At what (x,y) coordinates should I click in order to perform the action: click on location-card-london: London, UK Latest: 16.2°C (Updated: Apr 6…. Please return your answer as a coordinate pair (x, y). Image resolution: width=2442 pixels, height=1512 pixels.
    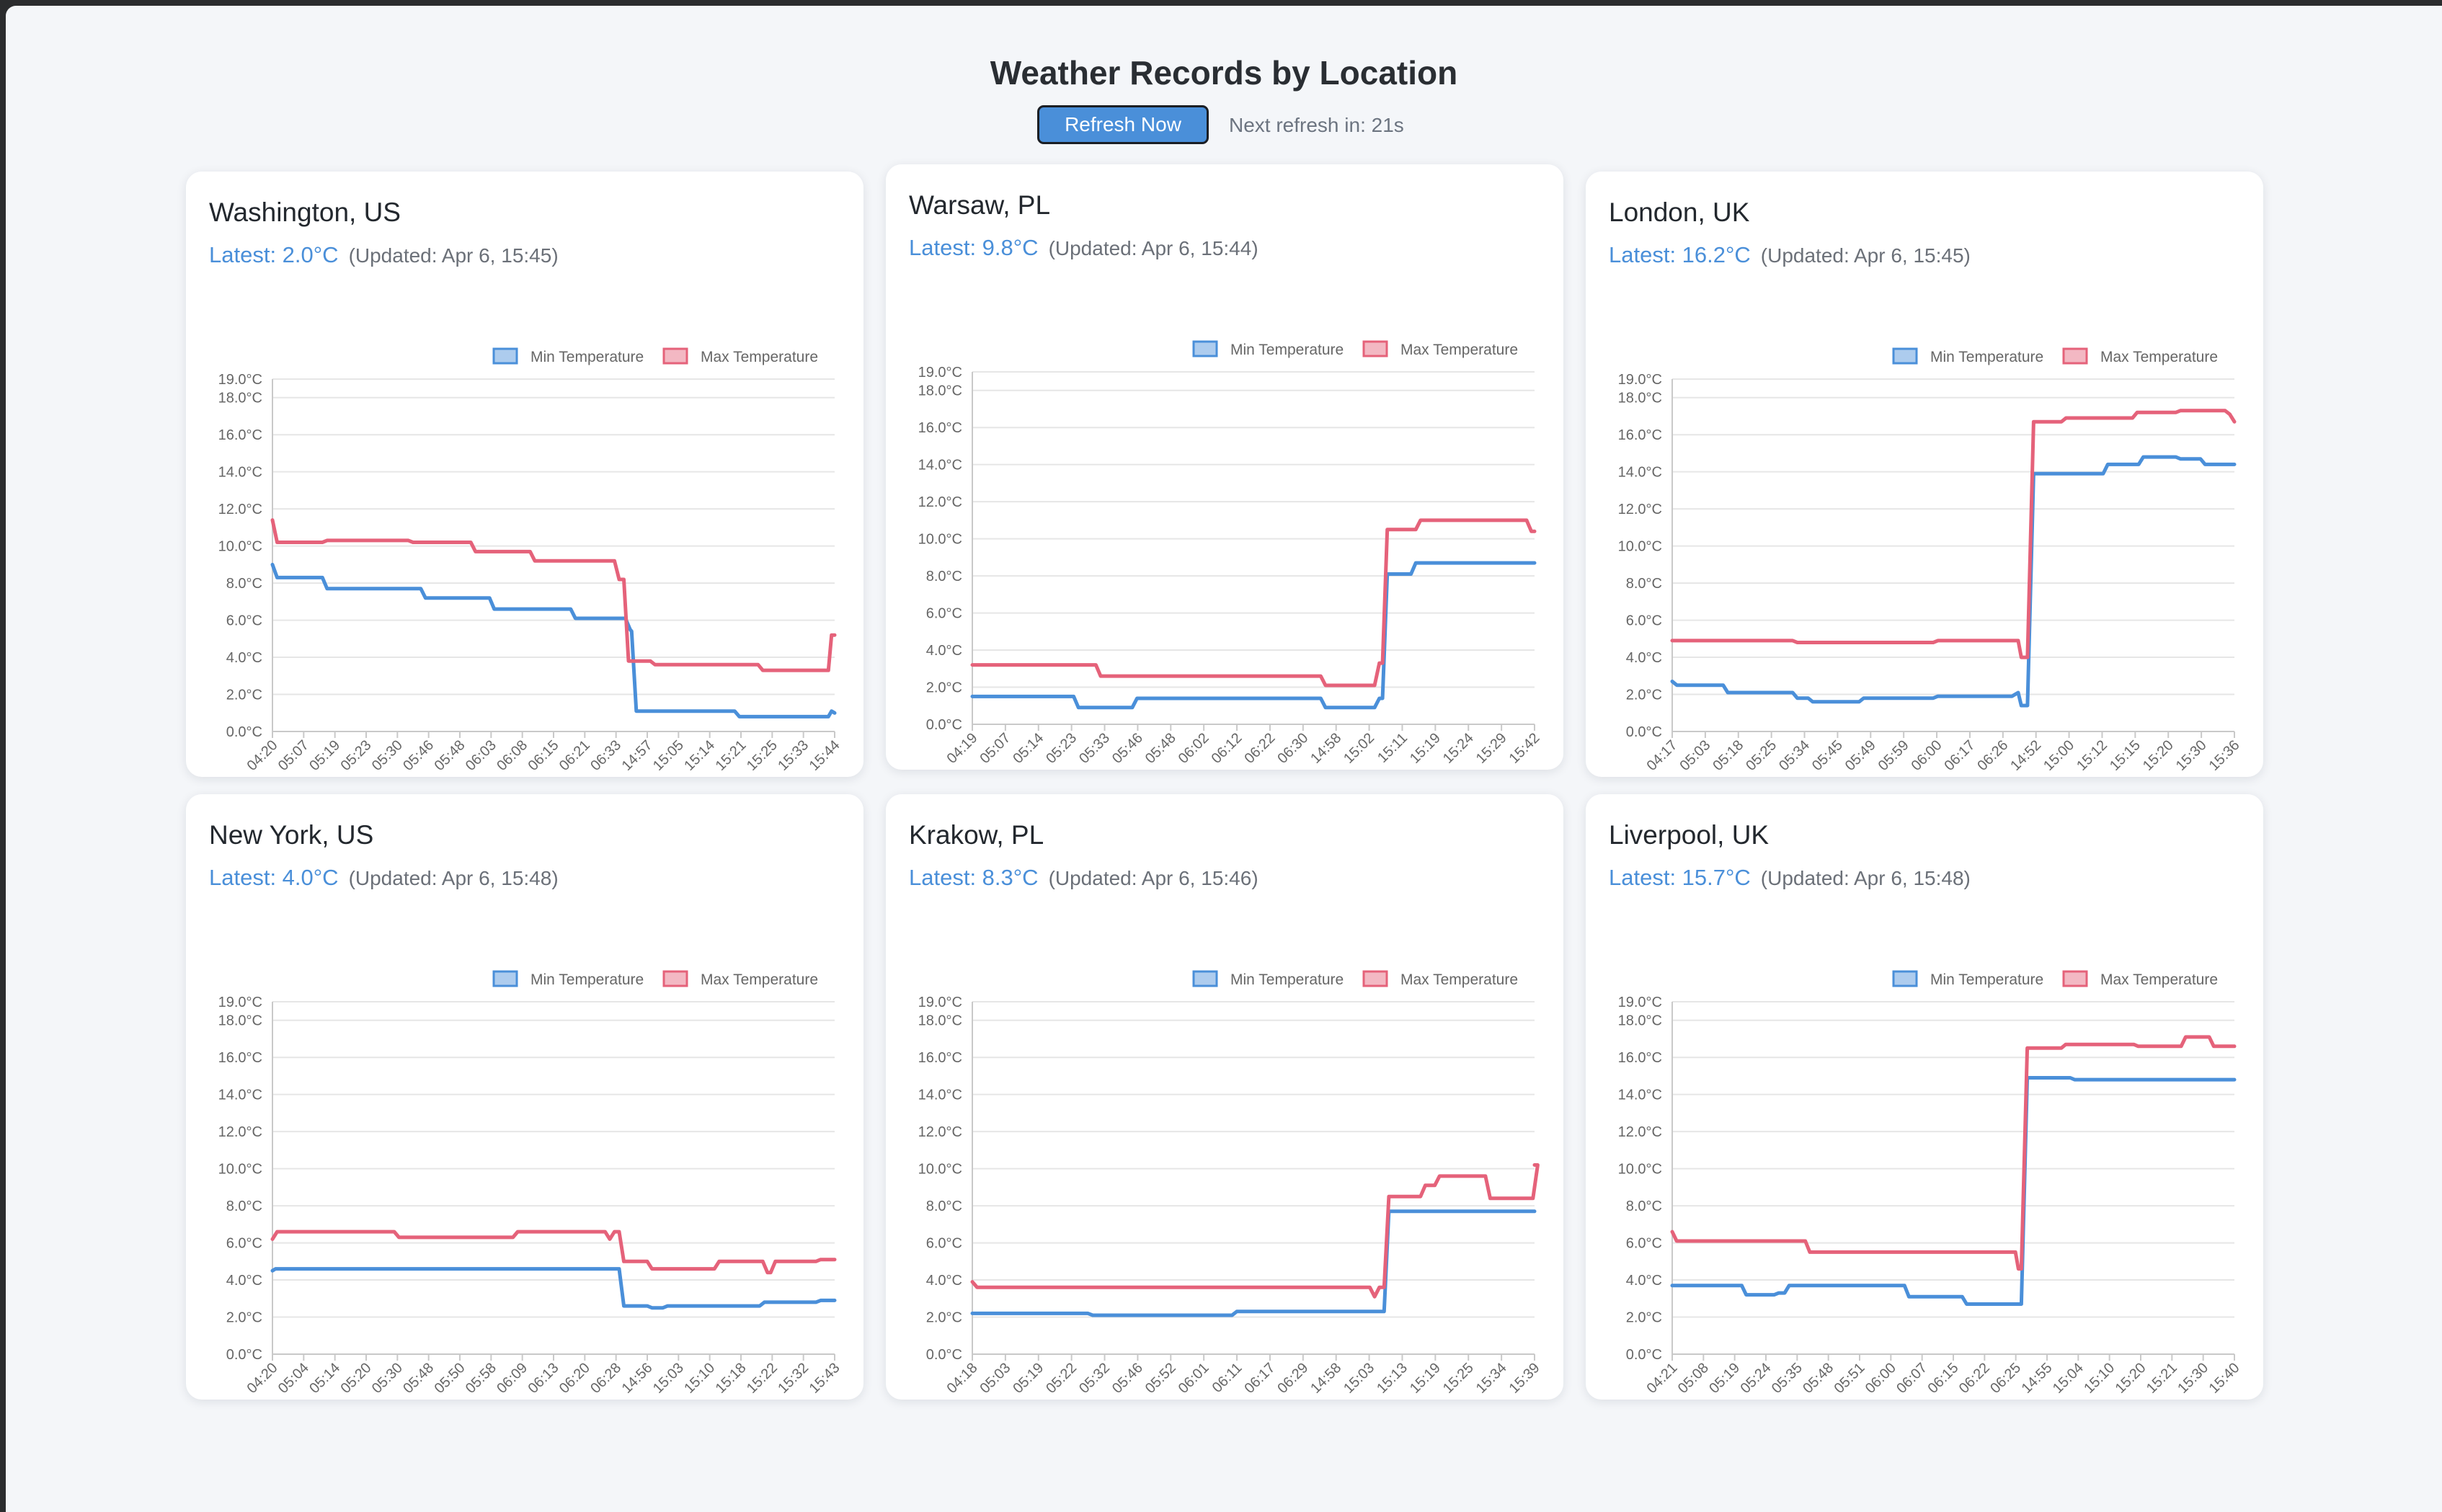
    Looking at the image, I should click on (1924, 475).